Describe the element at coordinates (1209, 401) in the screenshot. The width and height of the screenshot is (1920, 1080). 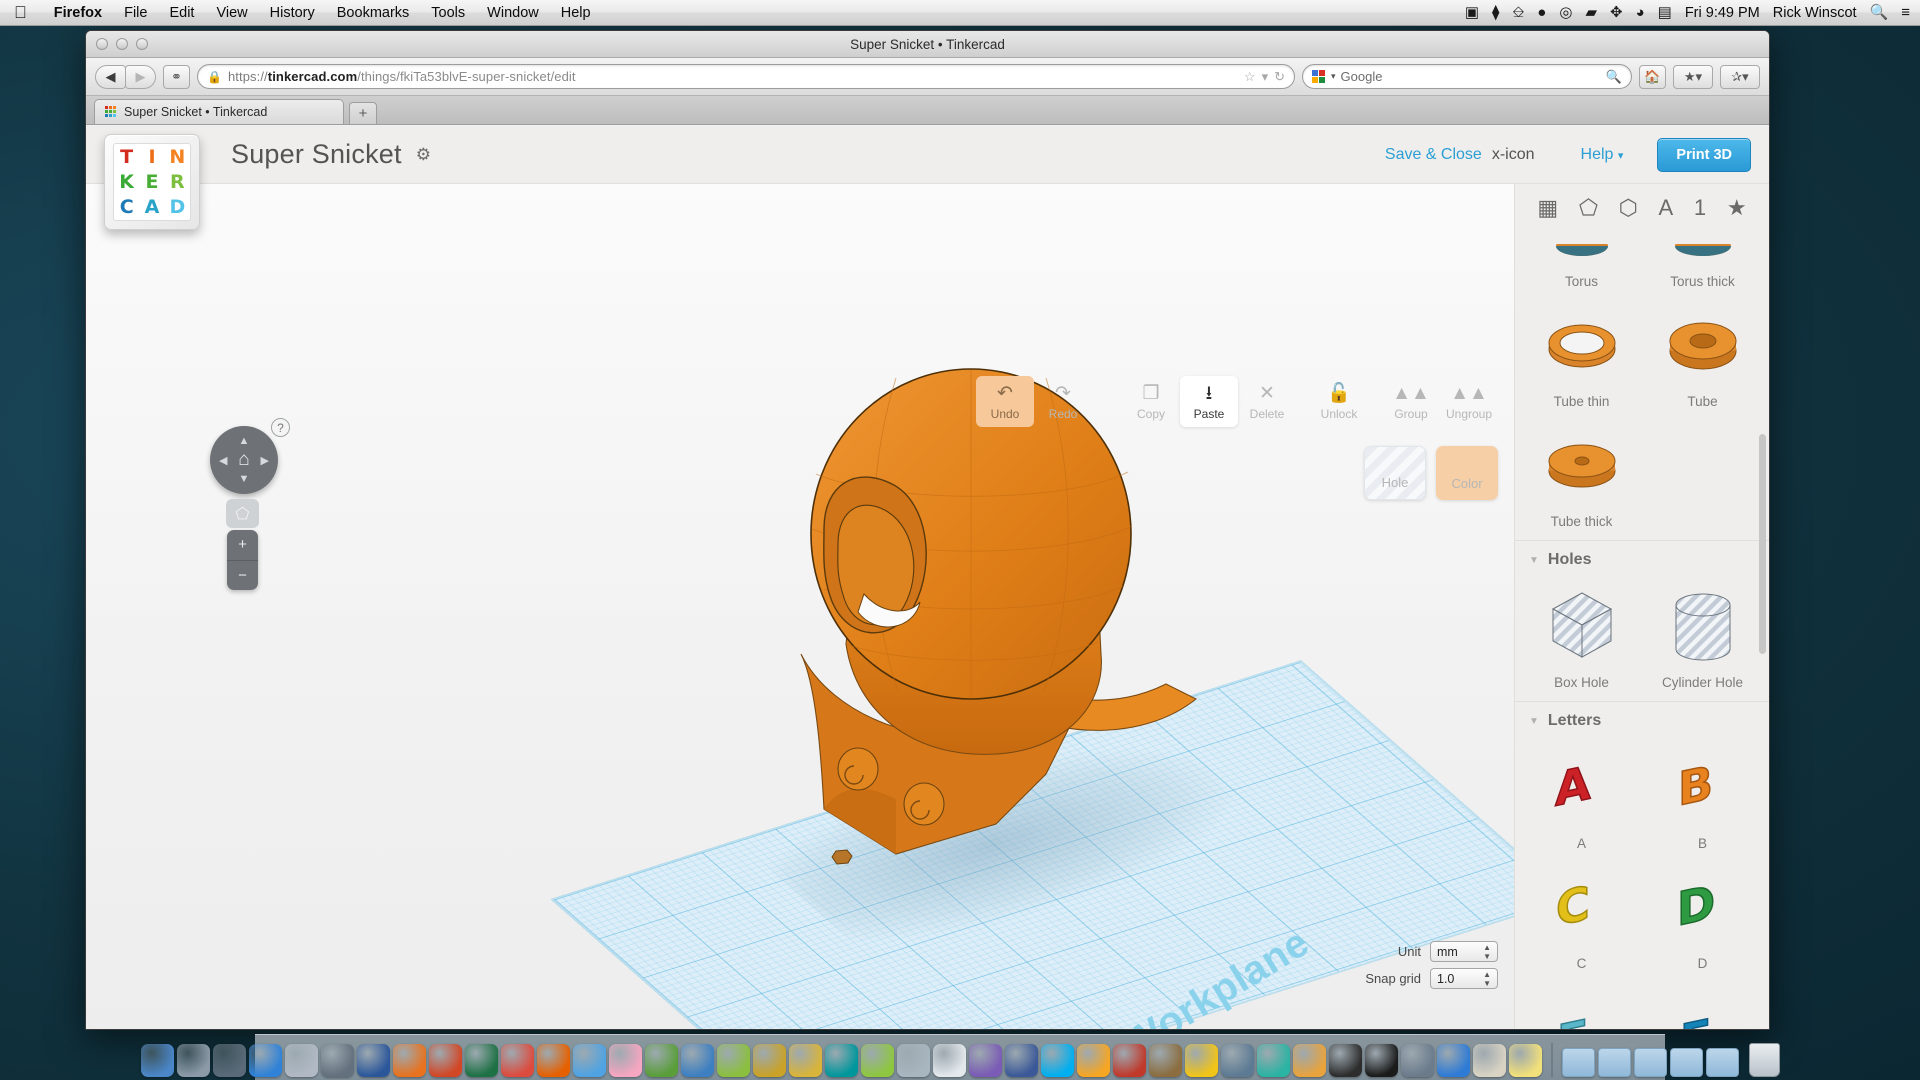
I see `paste-button: ⭳ Paste` at that location.